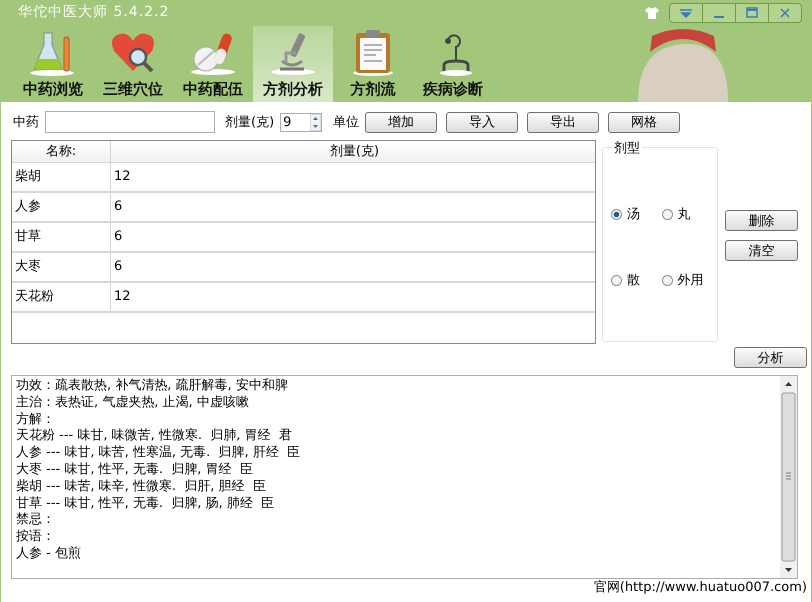 The height and width of the screenshot is (602, 812). I want to click on result-line: 大枣 --- 味甘, 性平, 无毒. 归脾, 胃经 臣, so click(135, 470).